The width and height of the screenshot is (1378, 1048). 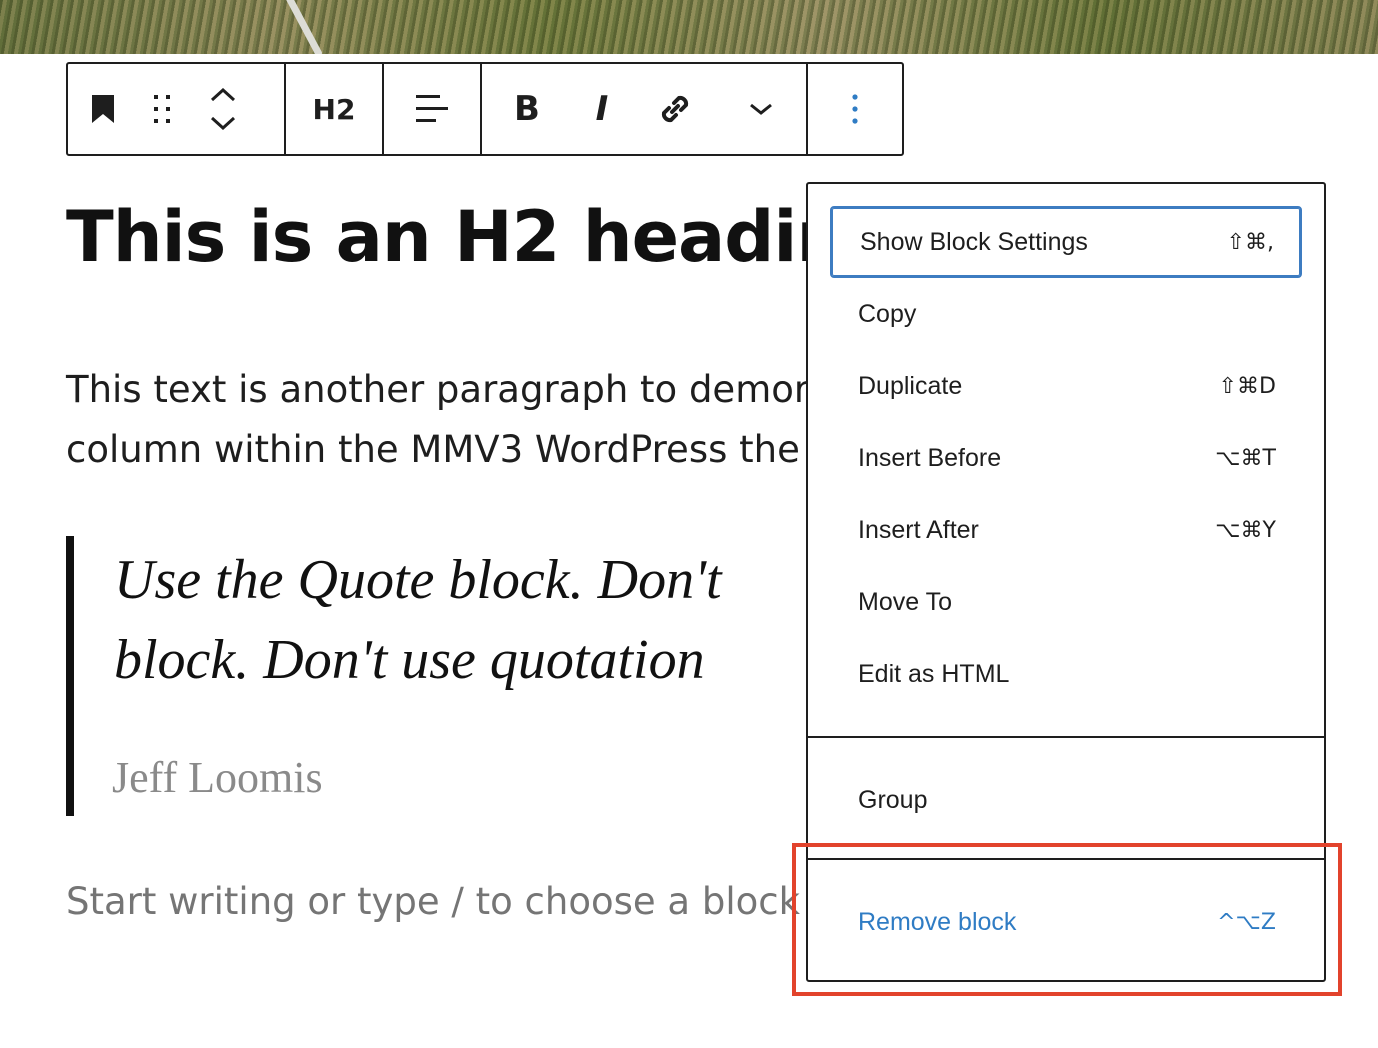 I want to click on block-toolbar: H2 B I, so click(x=485, y=109).